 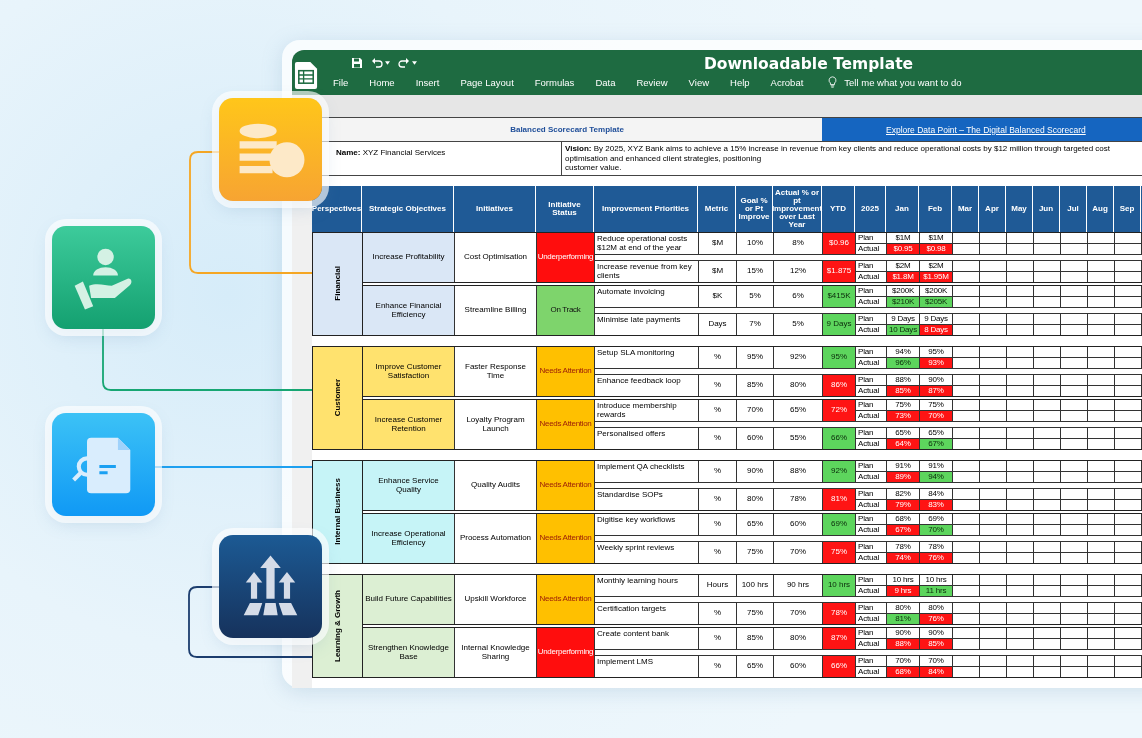 What do you see at coordinates (103, 464) in the screenshot?
I see `document-search-icon` at bounding box center [103, 464].